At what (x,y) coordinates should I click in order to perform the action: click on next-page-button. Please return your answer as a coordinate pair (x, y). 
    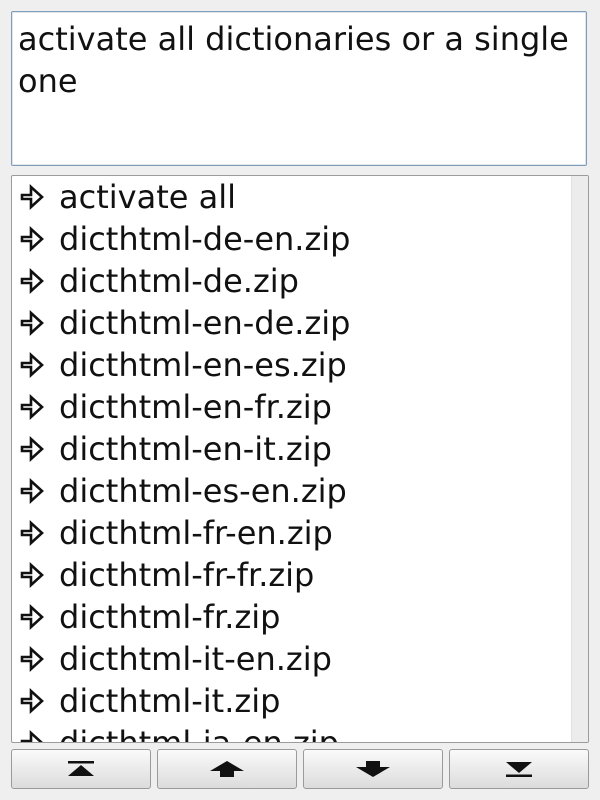
    Looking at the image, I should click on (373, 769).